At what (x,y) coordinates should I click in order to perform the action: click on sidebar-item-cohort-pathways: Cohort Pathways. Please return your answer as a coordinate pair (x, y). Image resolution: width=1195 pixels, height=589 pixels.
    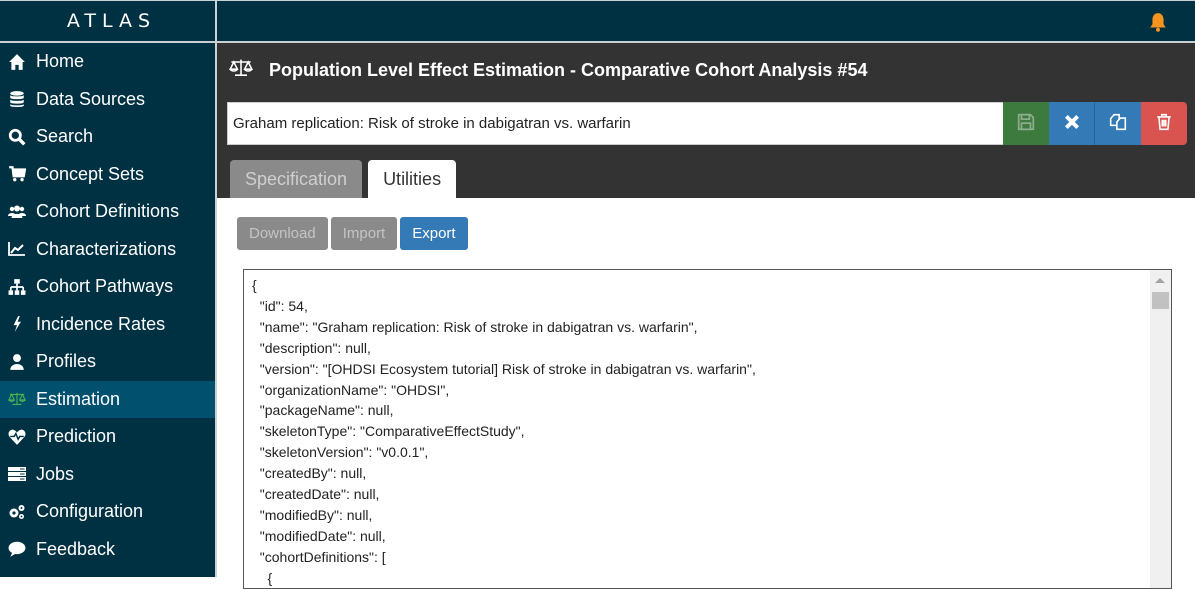
    Looking at the image, I should click on (108, 287).